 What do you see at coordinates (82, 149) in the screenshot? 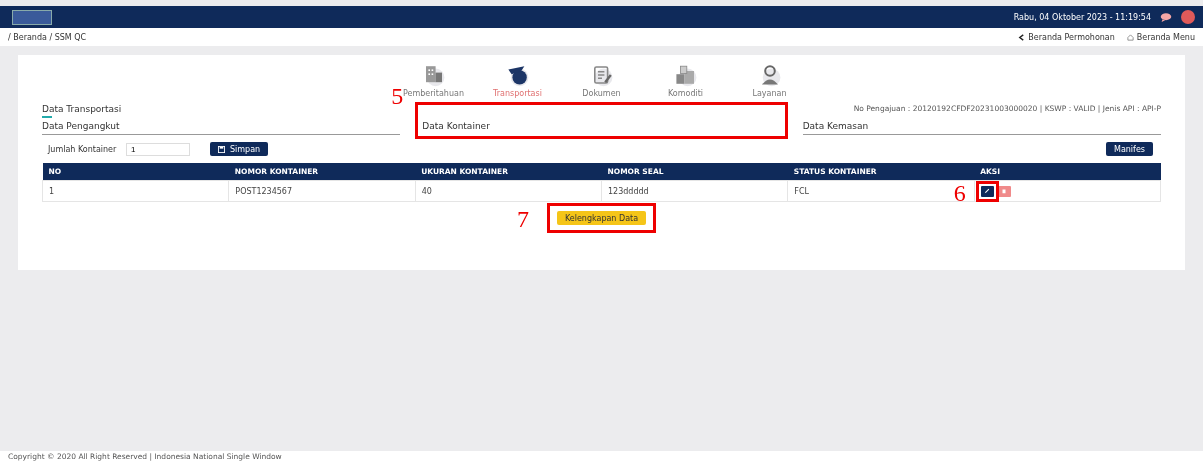
I see `field-label: Jumlah Kontainer` at bounding box center [82, 149].